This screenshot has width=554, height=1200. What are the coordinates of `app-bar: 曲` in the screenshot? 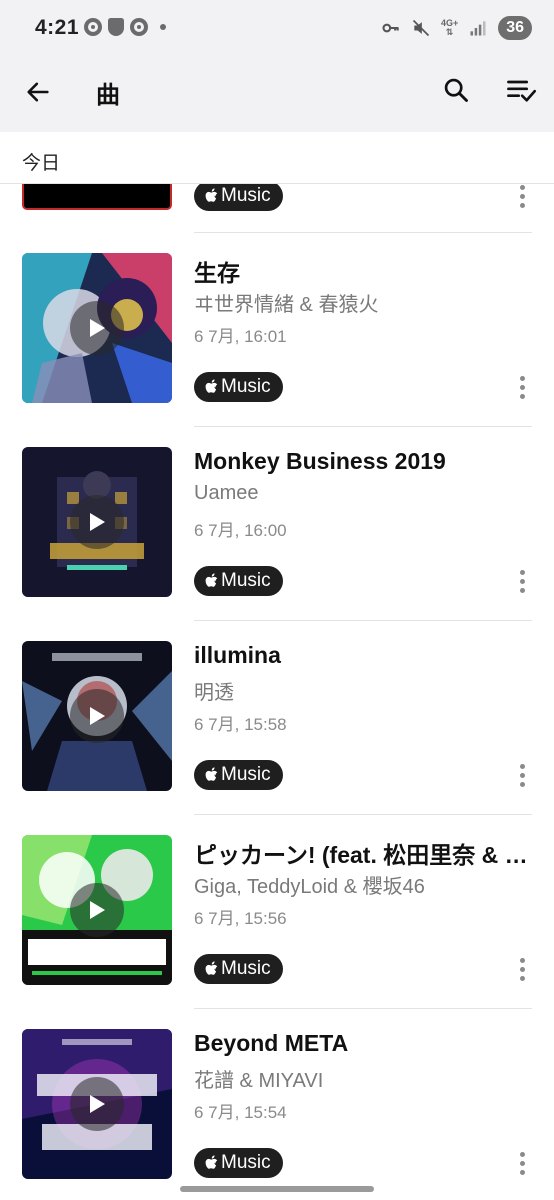 It's located at (277, 95).